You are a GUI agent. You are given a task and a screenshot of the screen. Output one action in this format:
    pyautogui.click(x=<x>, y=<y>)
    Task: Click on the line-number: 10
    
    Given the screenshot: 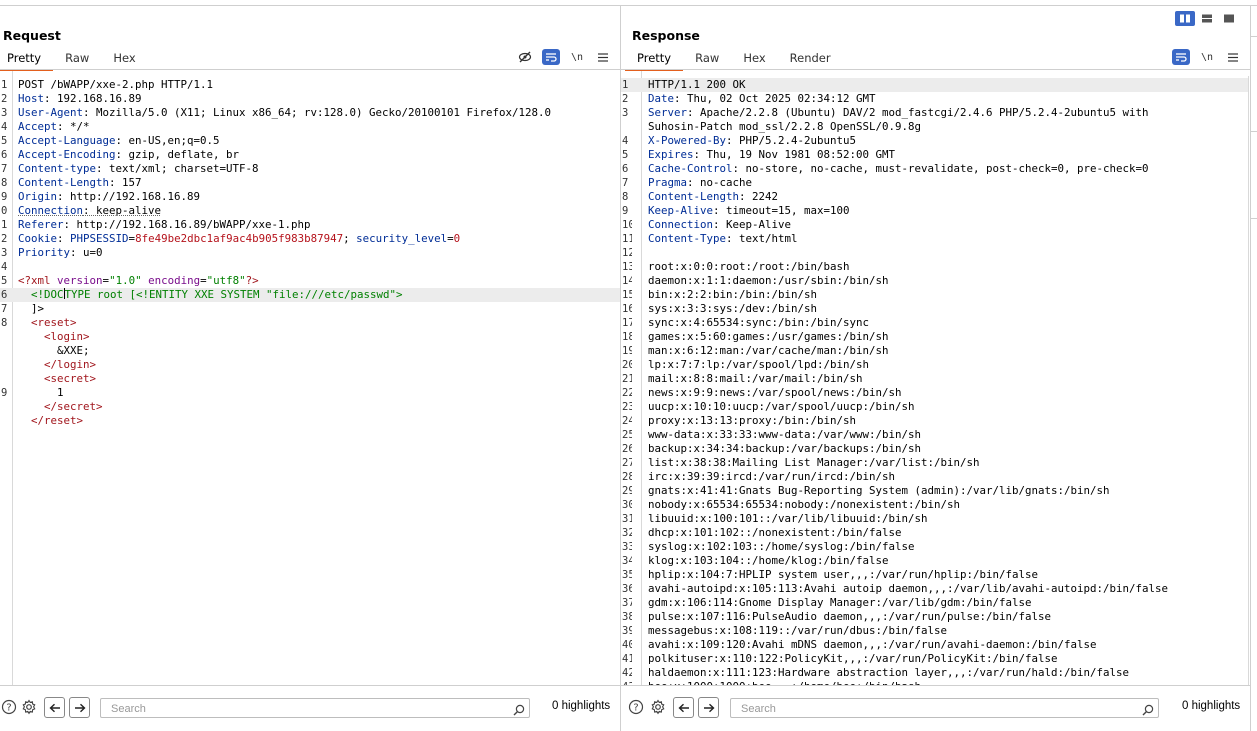 What is the action you would take?
    pyautogui.click(x=627, y=225)
    